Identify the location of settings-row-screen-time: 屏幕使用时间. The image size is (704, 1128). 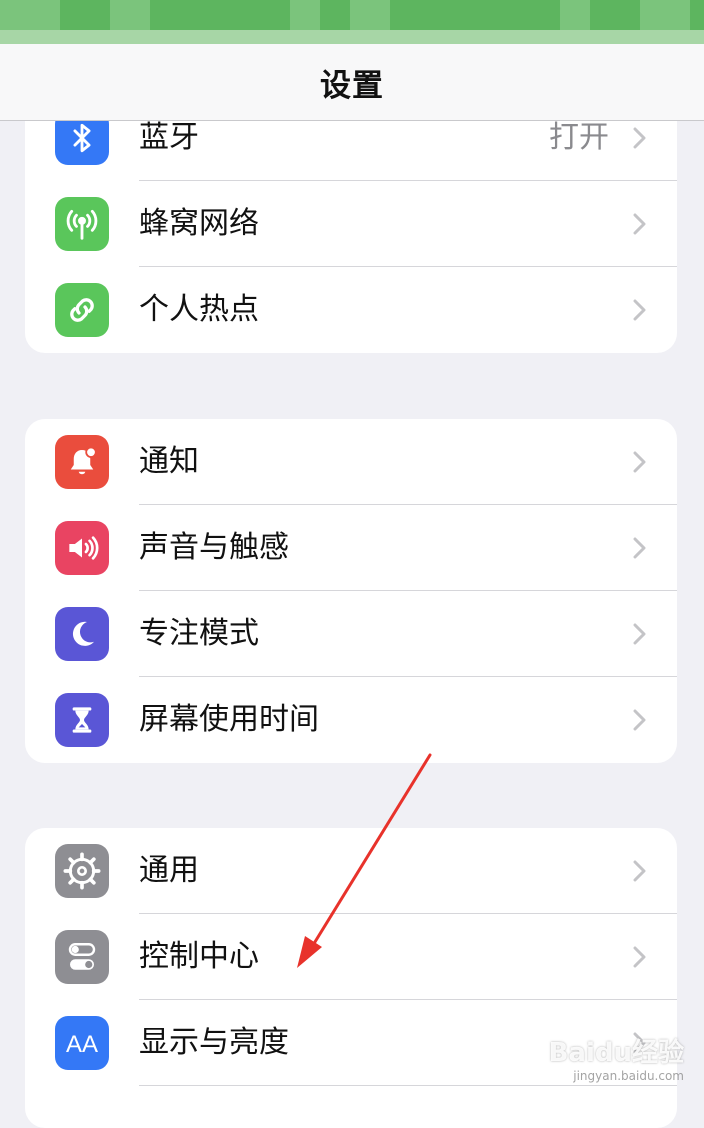
(351, 720).